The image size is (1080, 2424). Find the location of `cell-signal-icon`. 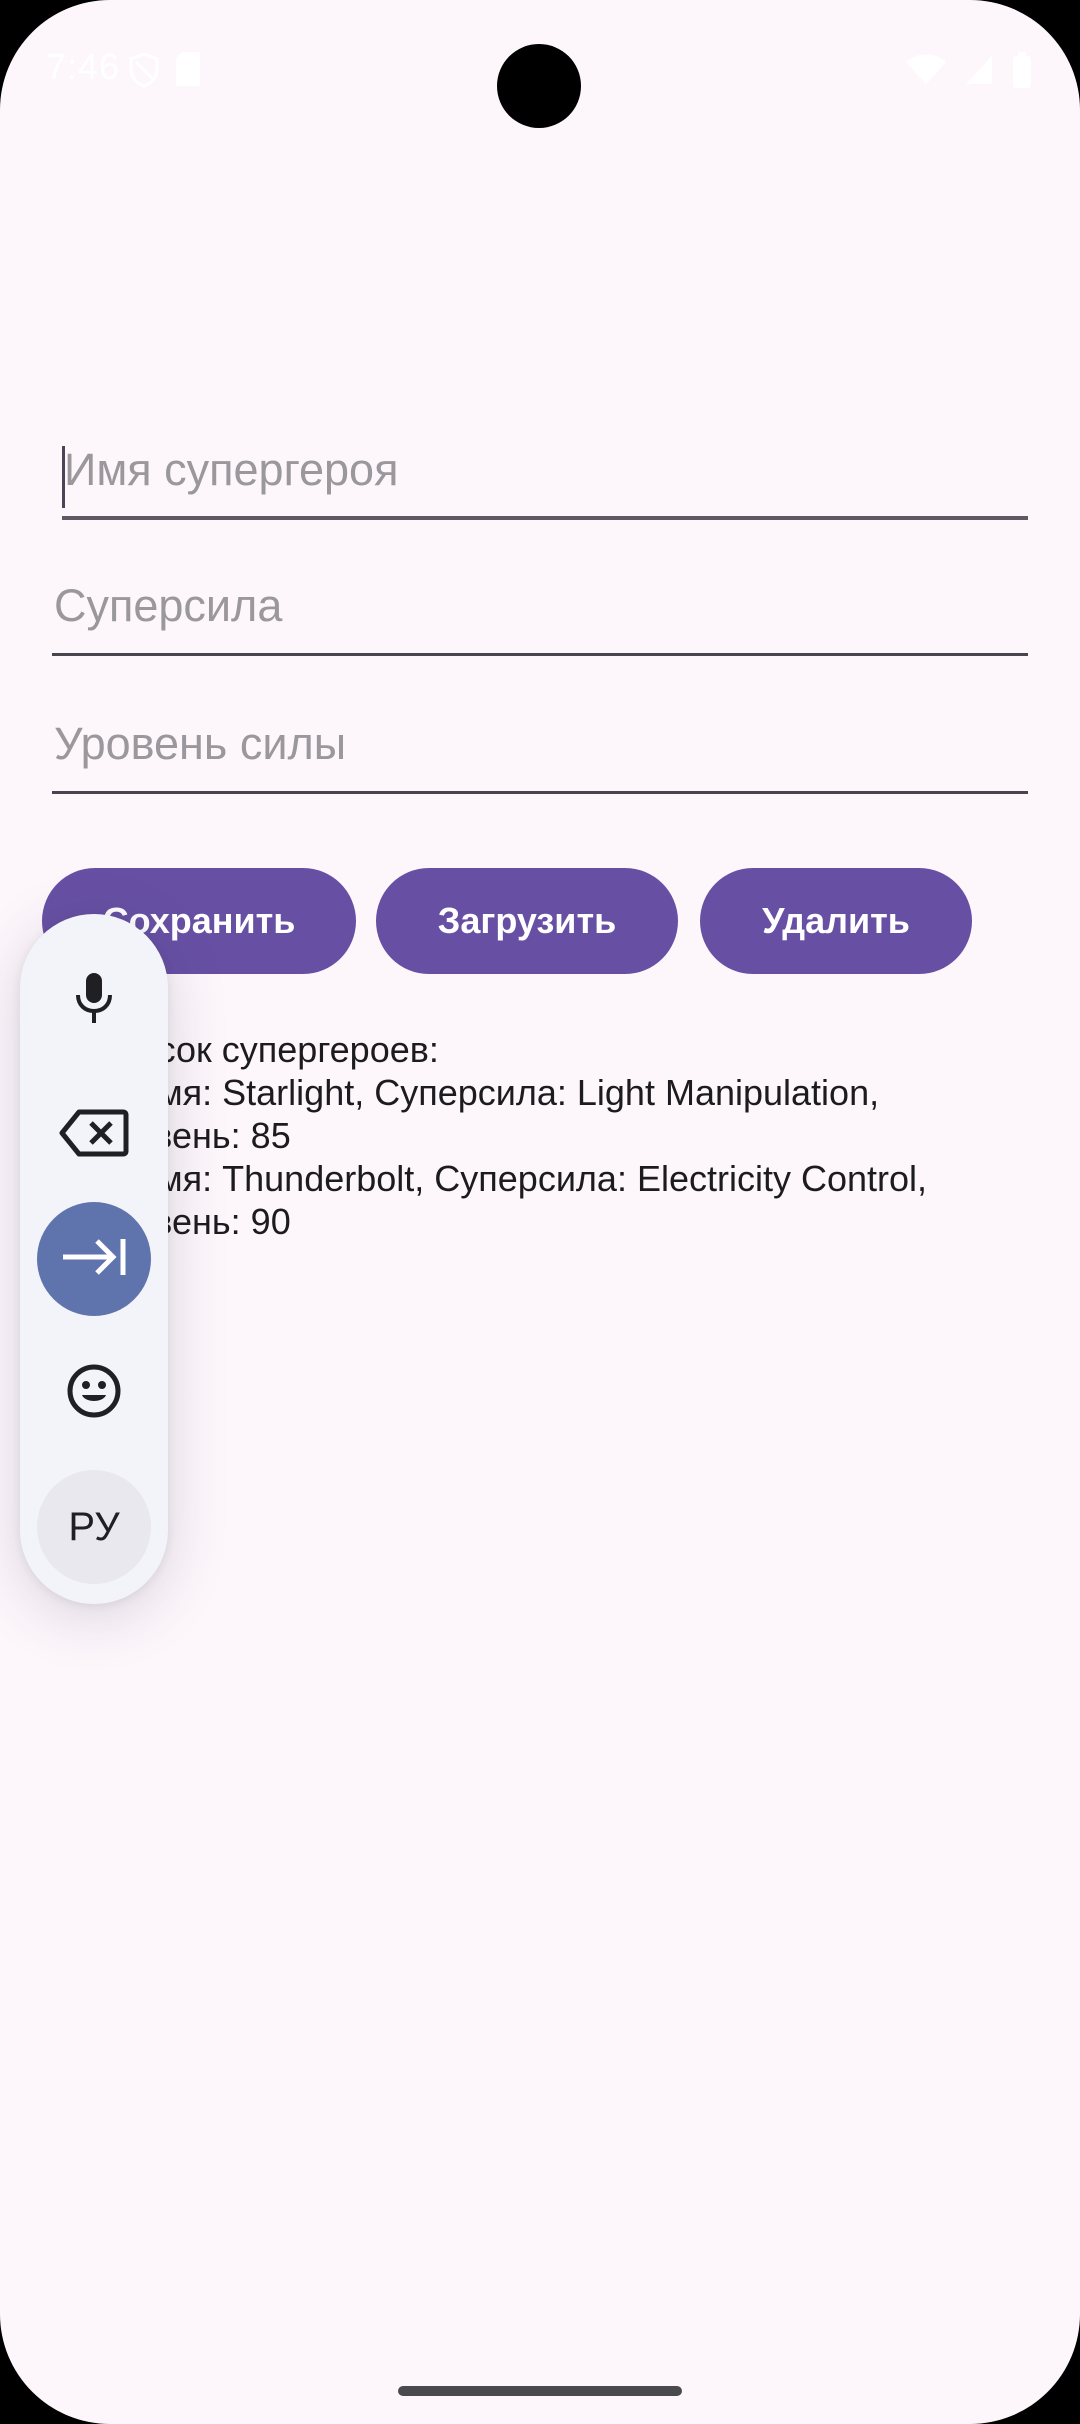

cell-signal-icon is located at coordinates (979, 72).